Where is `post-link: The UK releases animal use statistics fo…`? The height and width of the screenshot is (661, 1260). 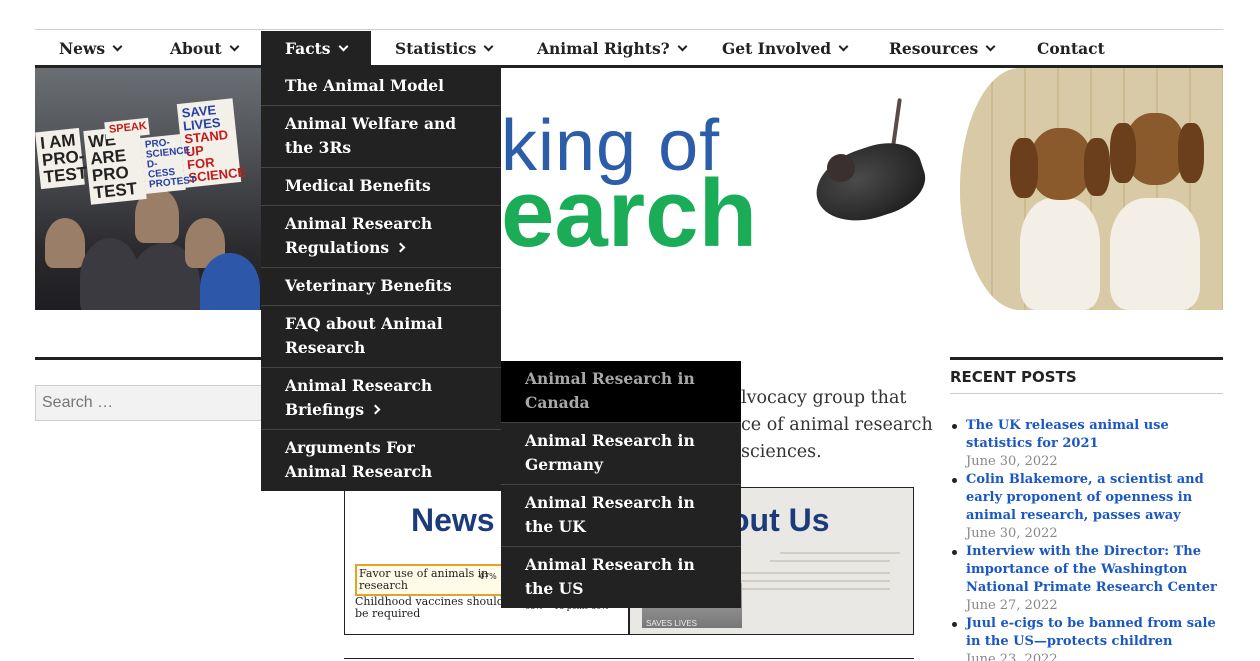
post-link: The UK releases animal use statistics fo… is located at coordinates (1094, 435).